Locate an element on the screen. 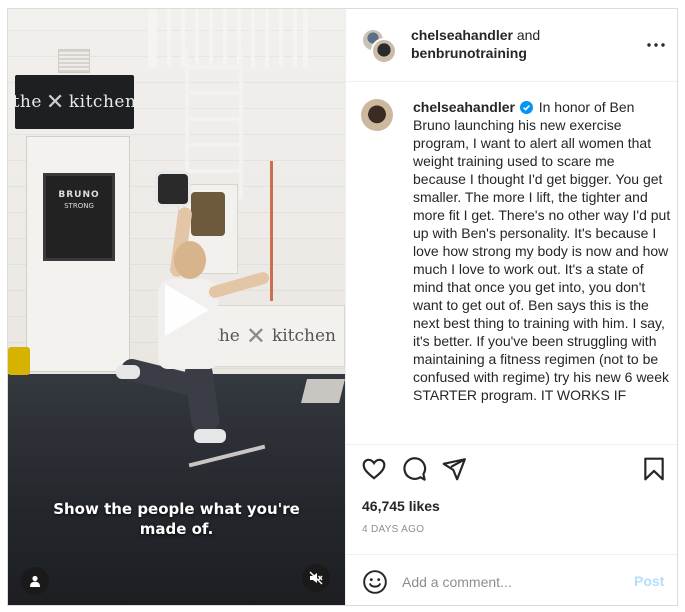 Image resolution: width=685 pixels, height=612 pixels. sandbag is located at coordinates (208, 214).